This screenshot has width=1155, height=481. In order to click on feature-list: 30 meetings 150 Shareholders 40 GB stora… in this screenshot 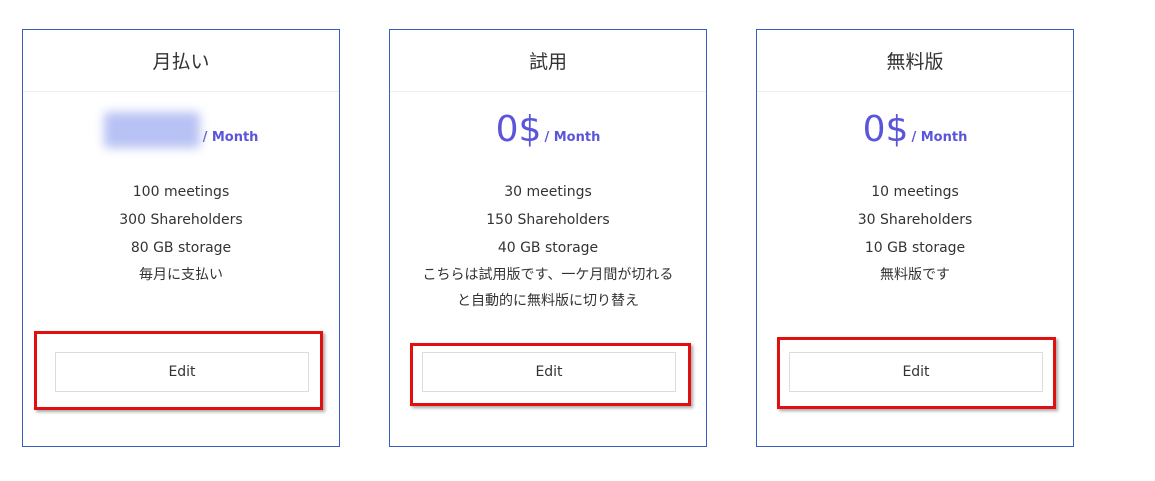, I will do `click(548, 246)`.